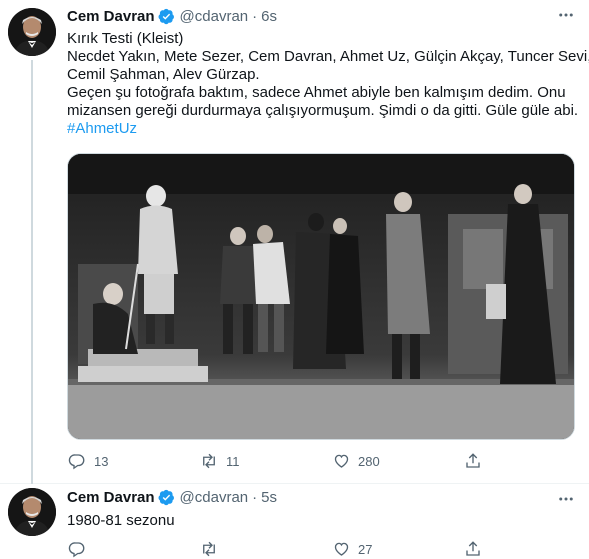  Describe the element at coordinates (324, 129) in the screenshot. I see `hashtag-link: #AhmetUz` at that location.